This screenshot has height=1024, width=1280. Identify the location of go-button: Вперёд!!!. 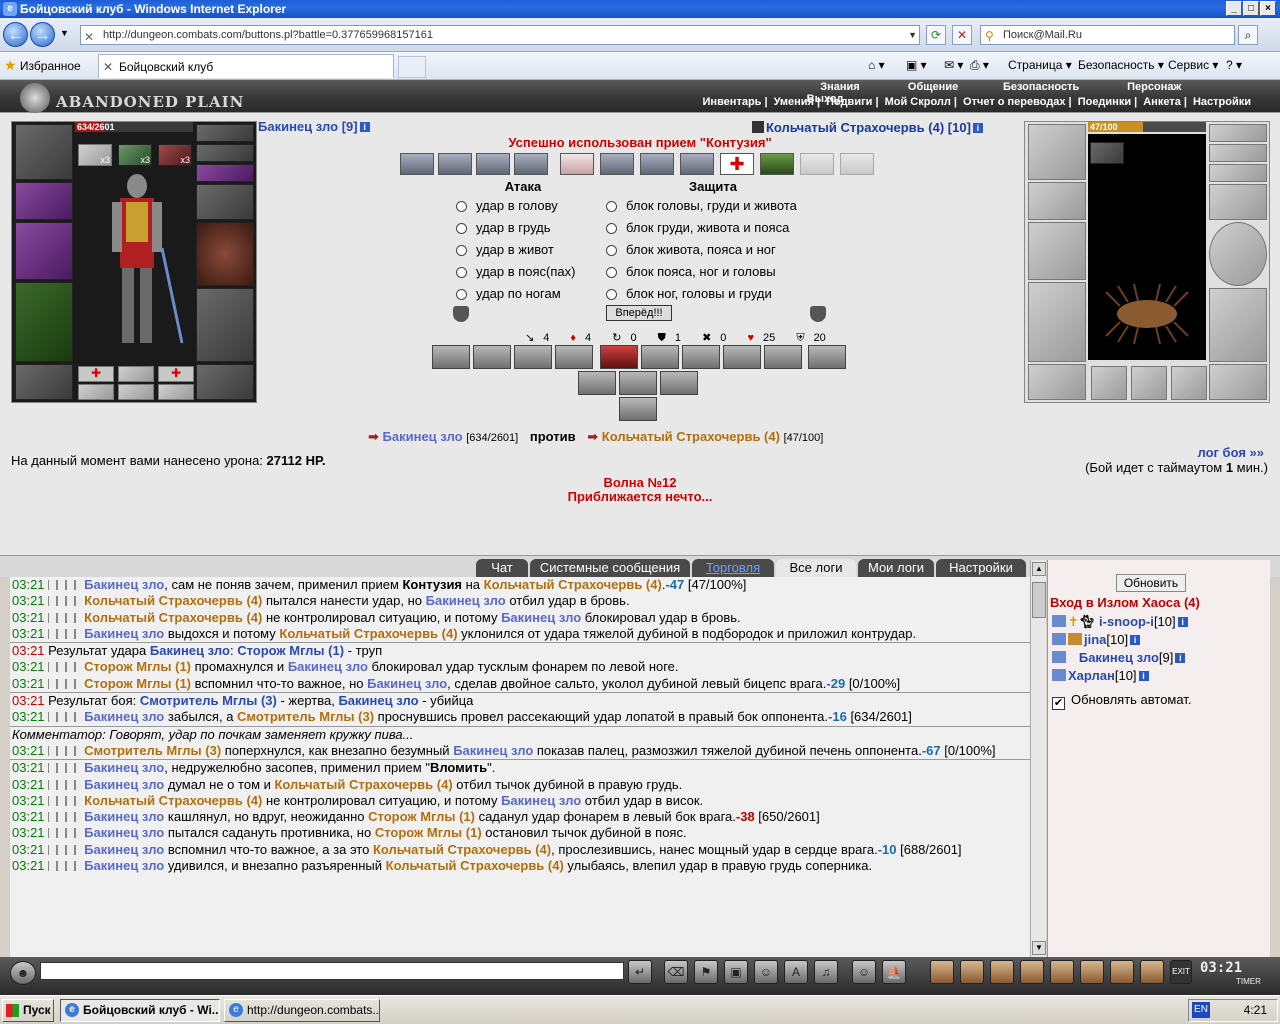
(639, 313).